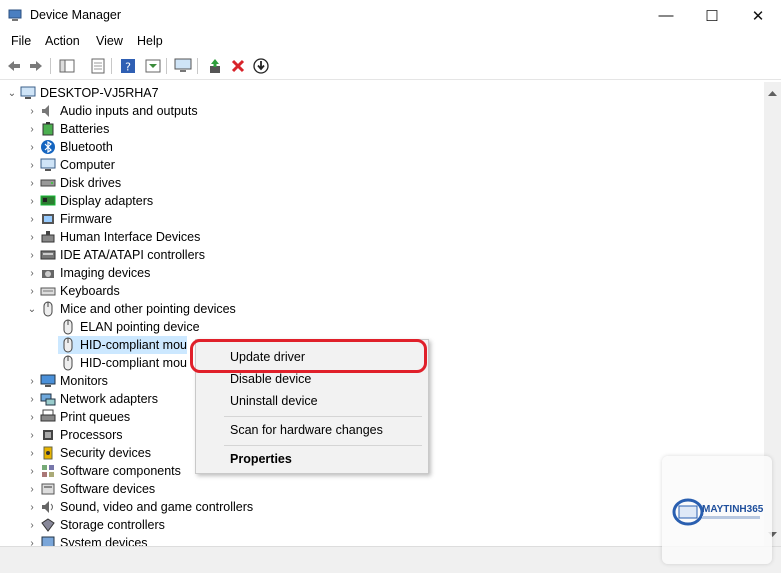 The width and height of the screenshot is (781, 573). I want to click on tree-category: › Software components, so click(103, 471).